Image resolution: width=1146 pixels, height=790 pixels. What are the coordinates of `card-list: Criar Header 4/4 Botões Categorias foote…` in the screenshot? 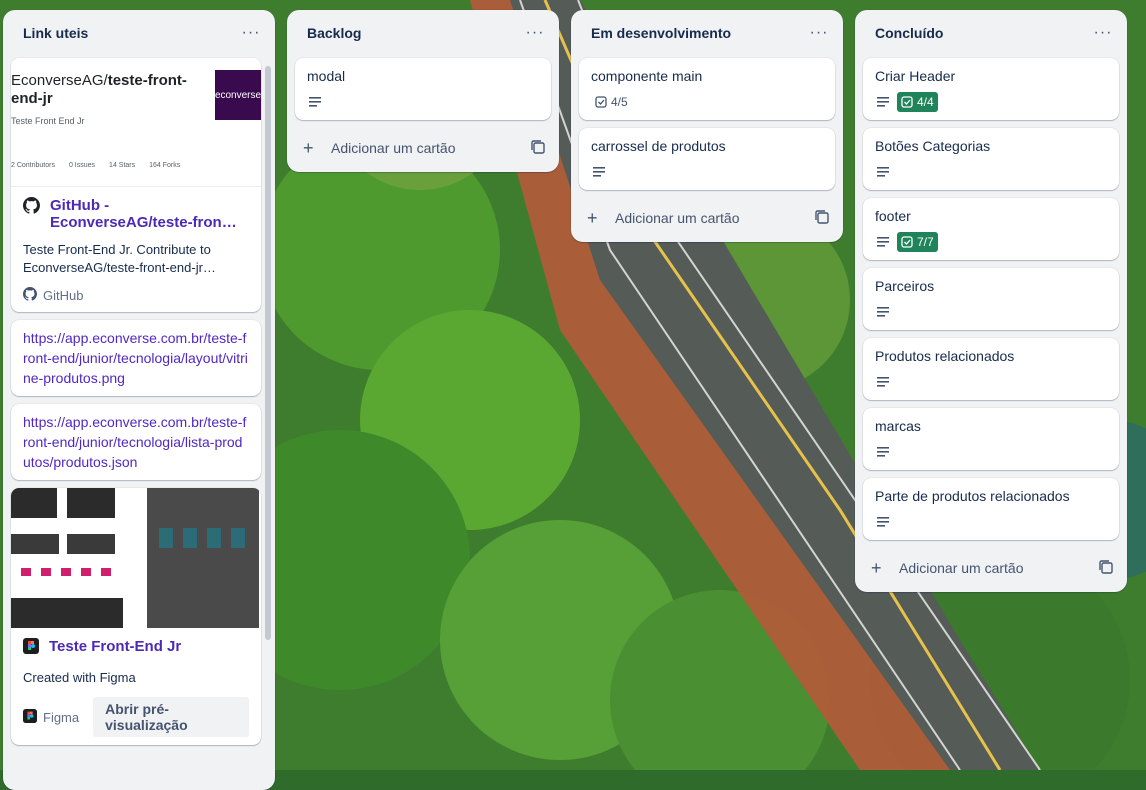 It's located at (991, 298).